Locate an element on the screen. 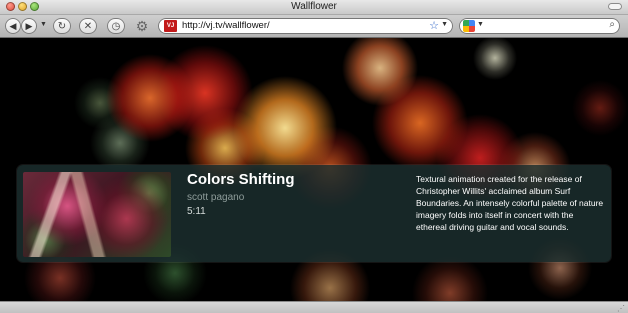 Image resolution: width=628 pixels, height=313 pixels. site-favicon: VJ is located at coordinates (170, 26).